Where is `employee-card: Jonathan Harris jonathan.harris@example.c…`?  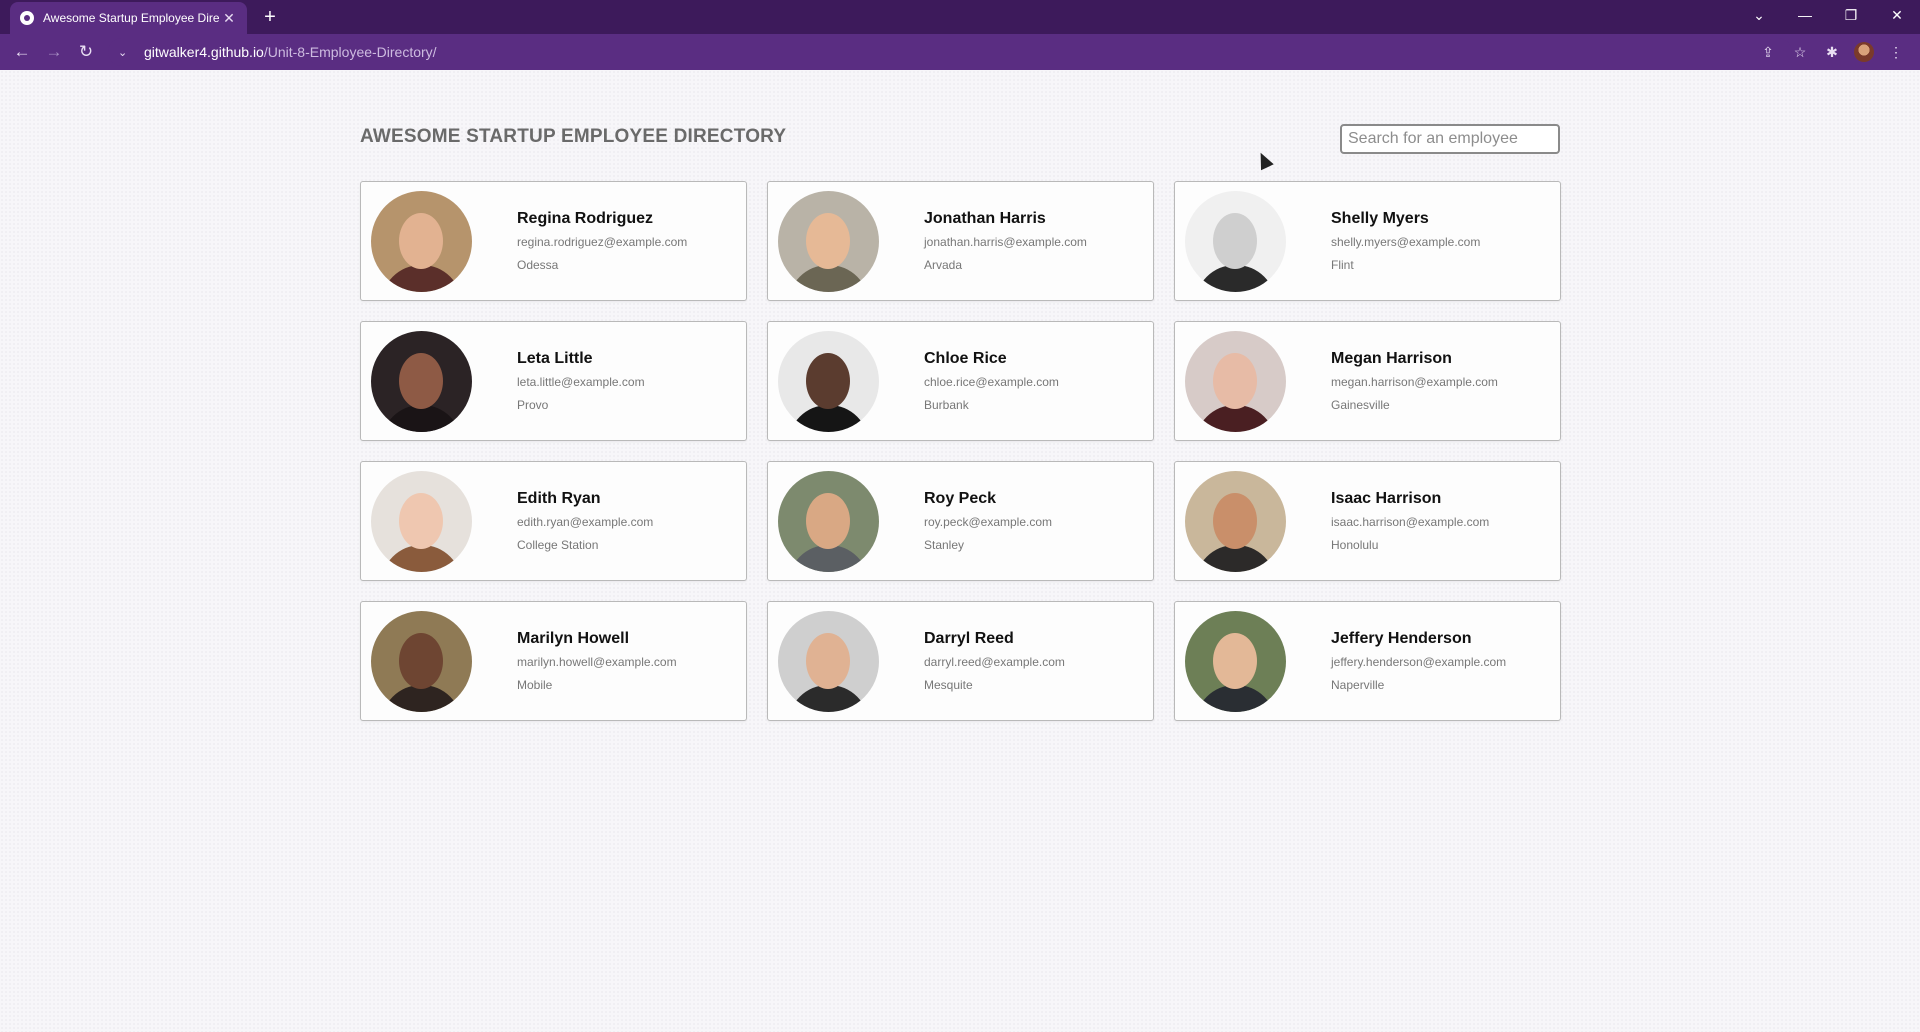
employee-card: Jonathan Harris jonathan.harris@example.c… is located at coordinates (960, 241).